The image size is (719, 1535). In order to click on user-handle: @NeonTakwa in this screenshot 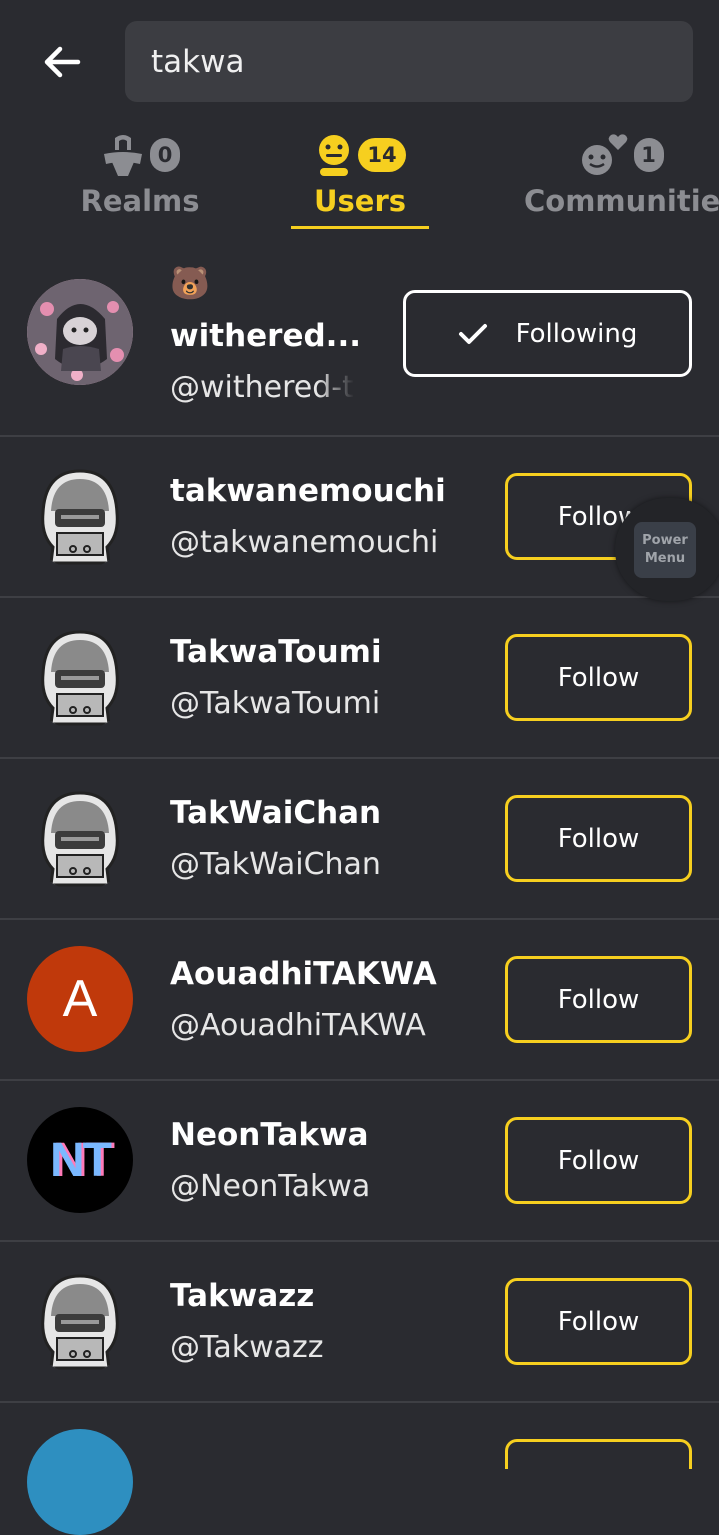, I will do `click(270, 1186)`.